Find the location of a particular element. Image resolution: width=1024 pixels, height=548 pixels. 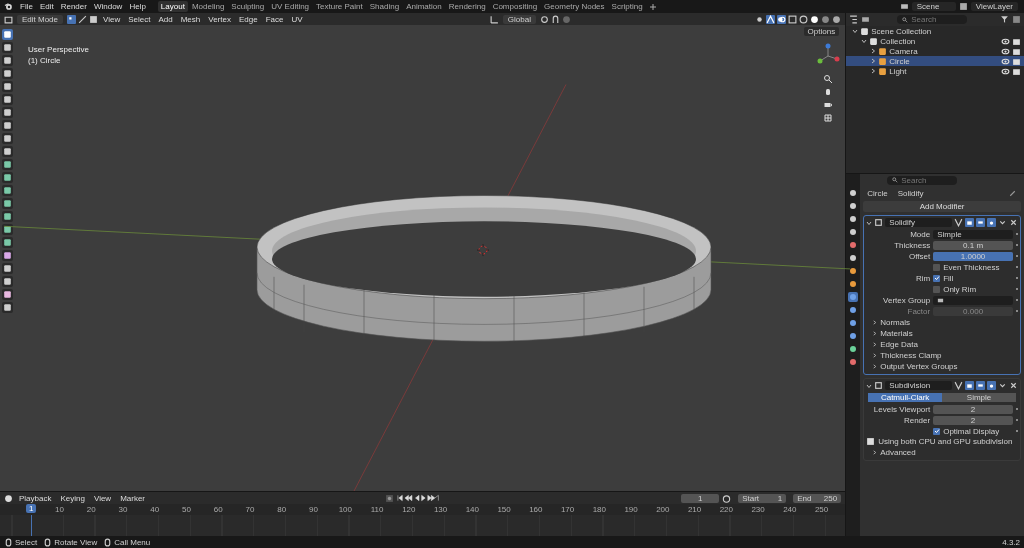

add-modifier-button: Add Modifier is located at coordinates (942, 206).